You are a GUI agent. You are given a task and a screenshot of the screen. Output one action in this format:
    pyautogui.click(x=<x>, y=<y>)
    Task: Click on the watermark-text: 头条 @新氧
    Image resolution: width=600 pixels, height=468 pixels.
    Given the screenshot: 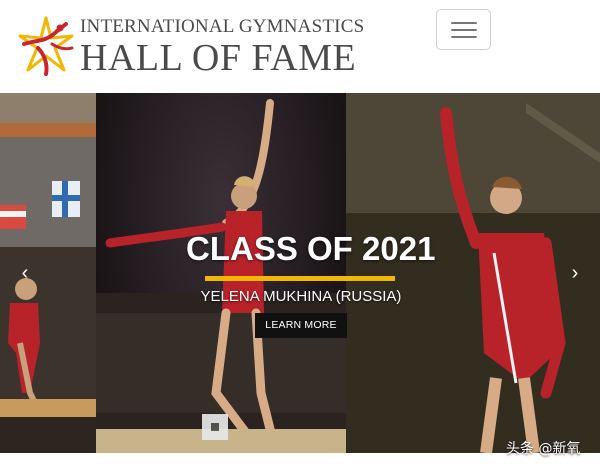 What is the action you would take?
    pyautogui.click(x=543, y=449)
    